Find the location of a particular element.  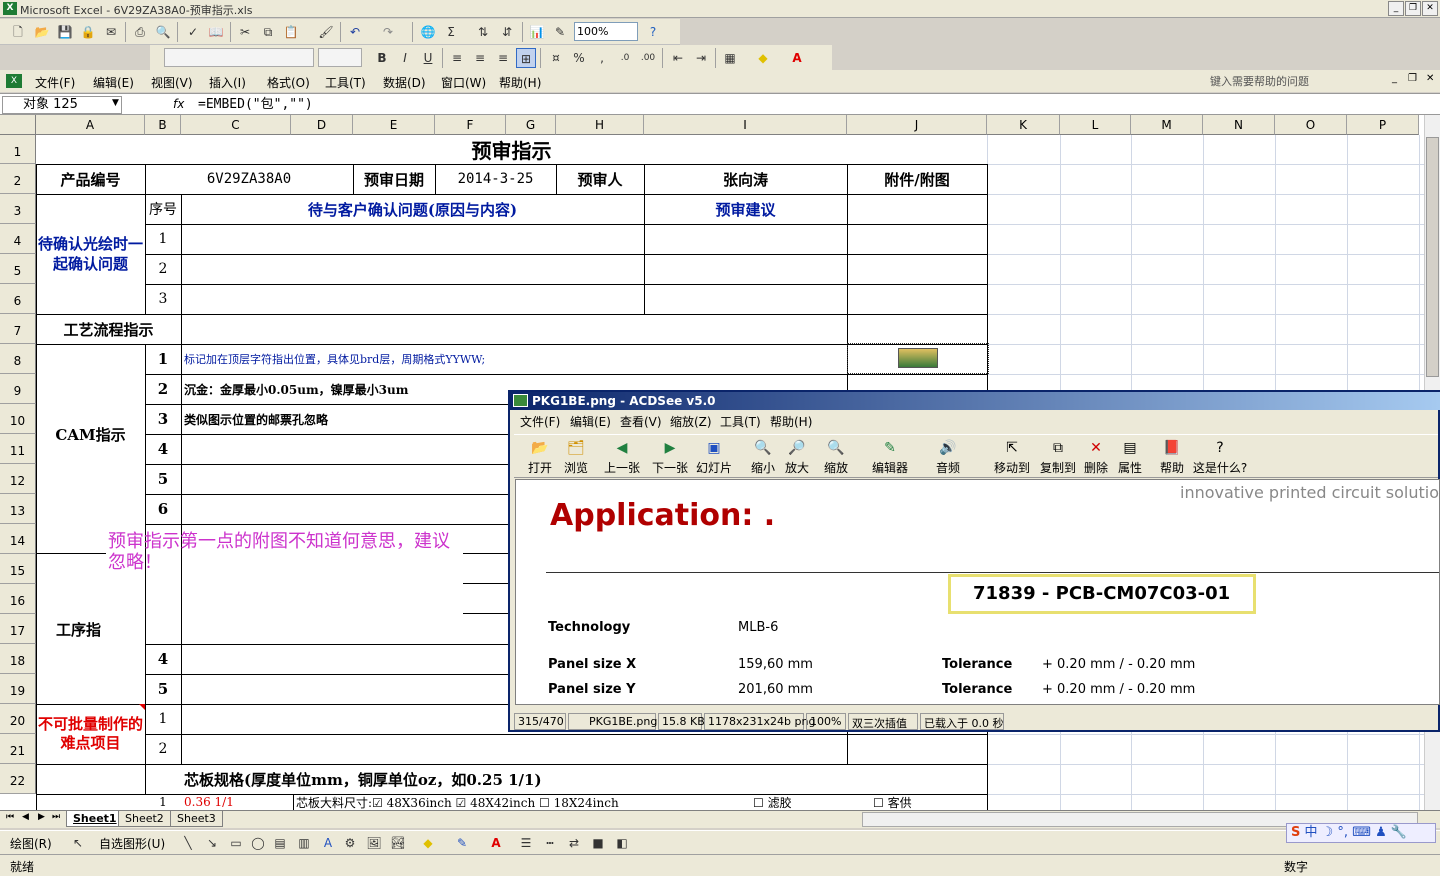

menu-insert: 插入(I) is located at coordinates (227, 82).